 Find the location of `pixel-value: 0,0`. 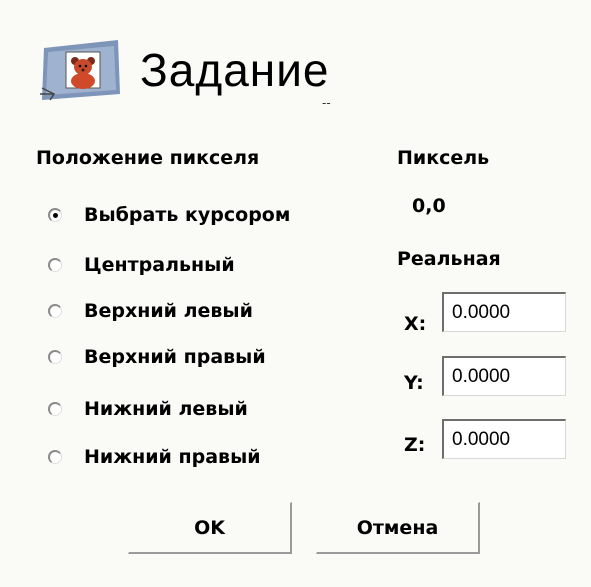

pixel-value: 0,0 is located at coordinates (429, 206).